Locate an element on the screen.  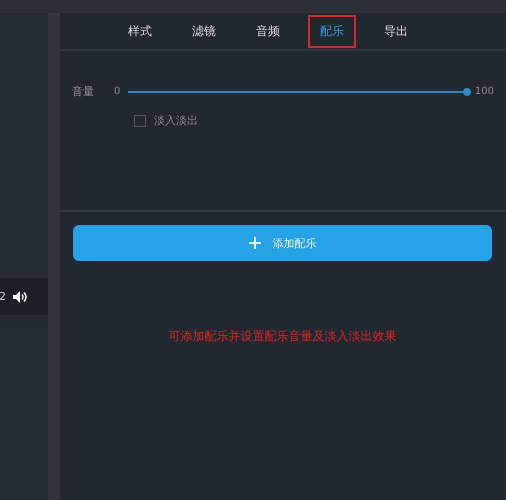
fade-checkbox is located at coordinates (140, 120).